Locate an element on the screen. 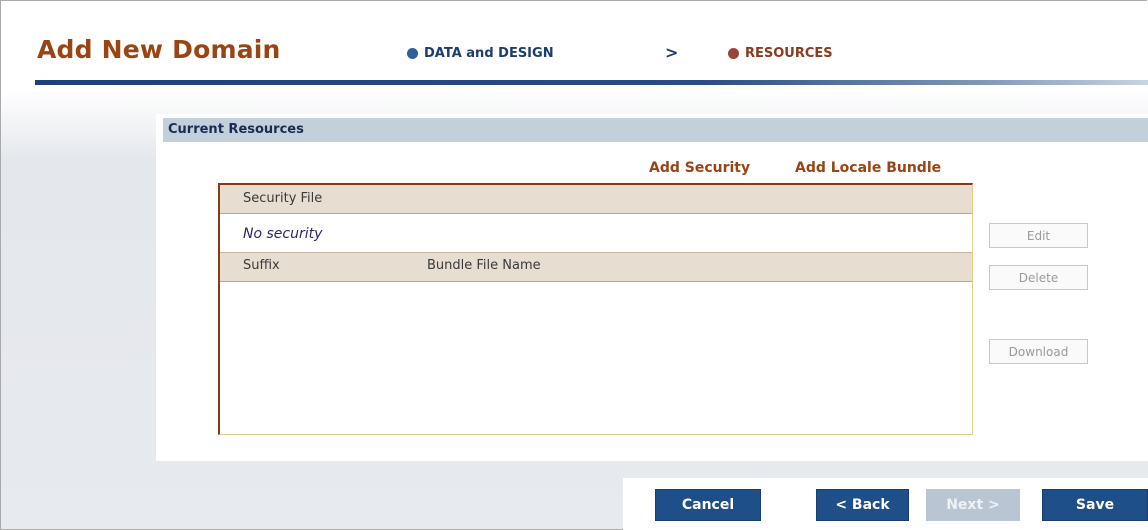 Image resolution: width=1148 pixels, height=530 pixels. step-data-and-design: DATA and DESIGN is located at coordinates (480, 53).